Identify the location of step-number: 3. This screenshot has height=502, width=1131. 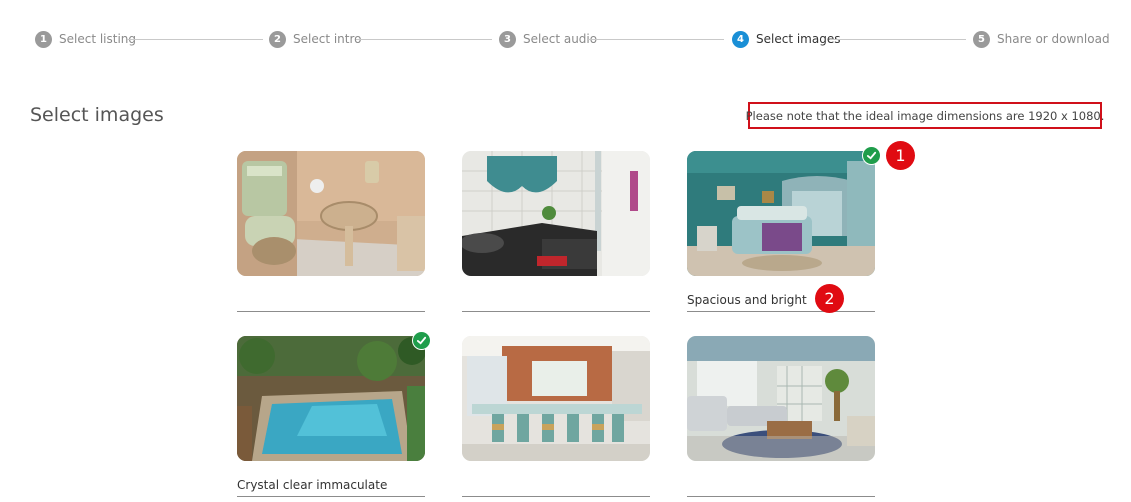
(507, 39).